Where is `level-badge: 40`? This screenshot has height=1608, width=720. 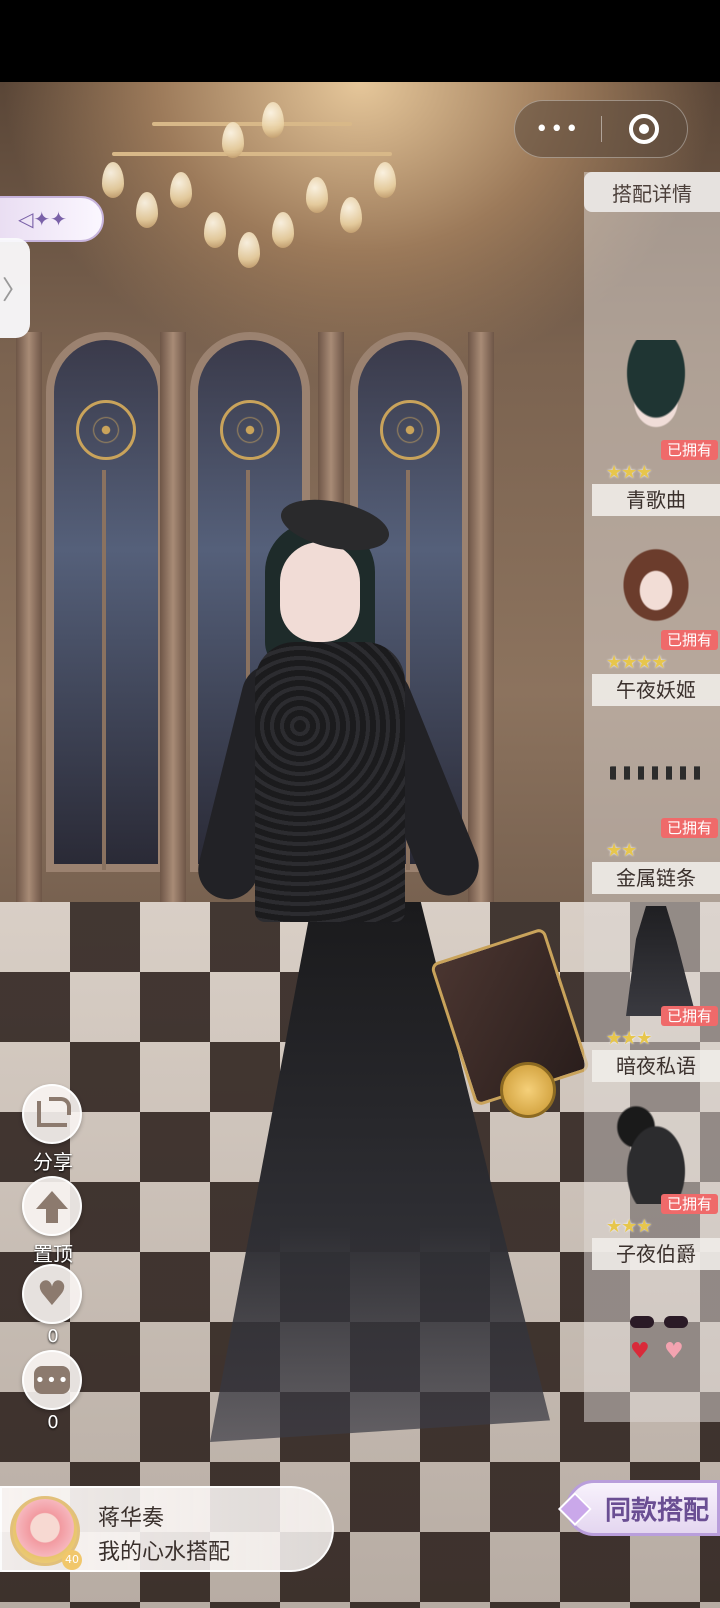
level-badge: 40 is located at coordinates (72, 1560).